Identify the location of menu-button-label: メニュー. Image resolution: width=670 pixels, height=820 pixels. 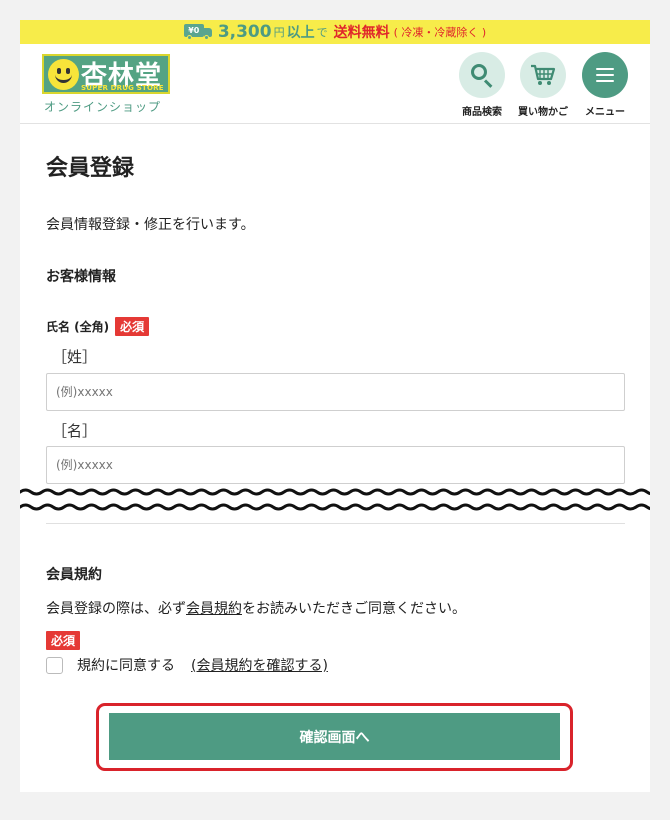
(605, 112).